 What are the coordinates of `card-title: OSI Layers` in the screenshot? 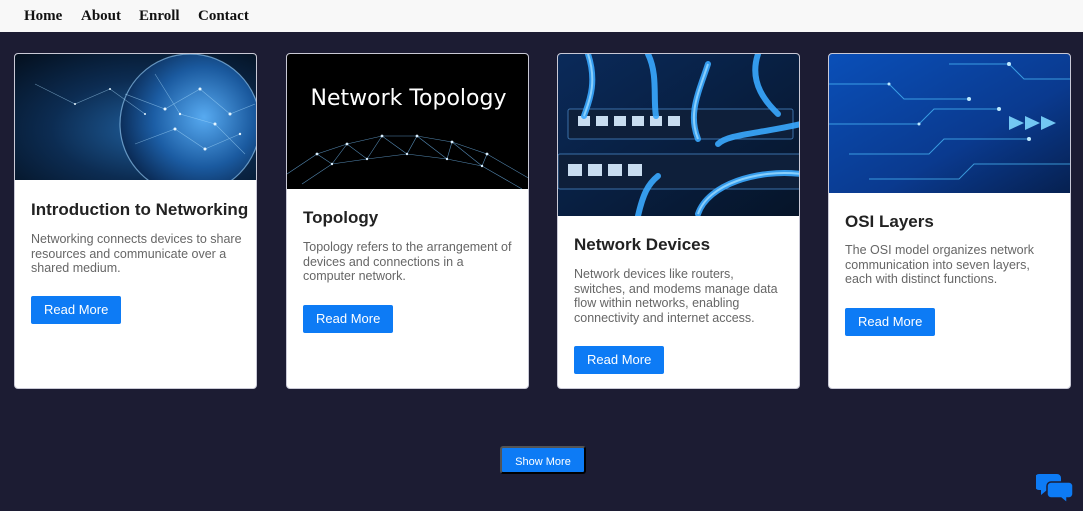 It's located at (889, 221).